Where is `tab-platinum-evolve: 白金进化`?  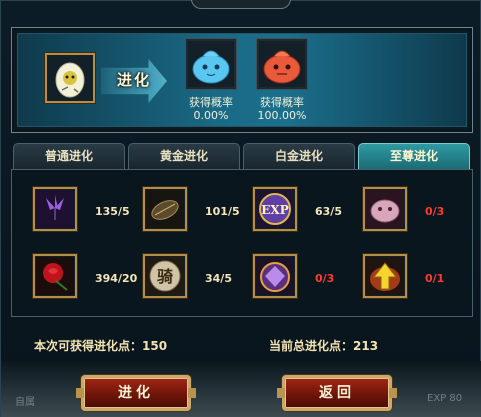
tab-platinum-evolve: 白金进化 is located at coordinates (299, 156).